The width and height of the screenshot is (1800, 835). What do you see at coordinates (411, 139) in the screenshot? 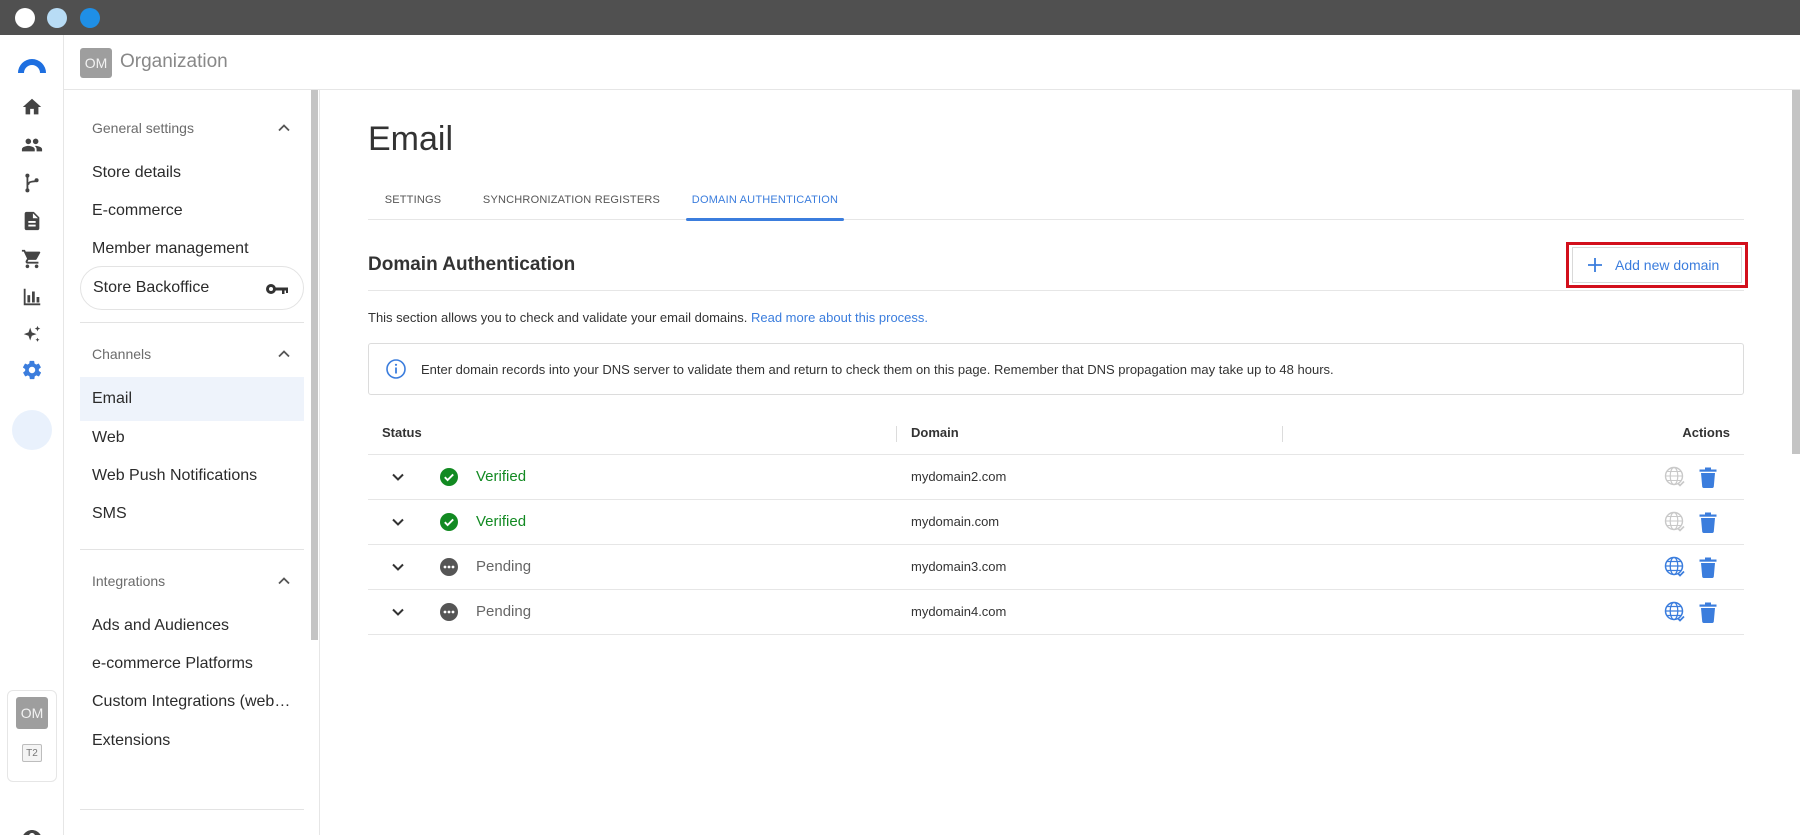
I see `page-title: Email` at bounding box center [411, 139].